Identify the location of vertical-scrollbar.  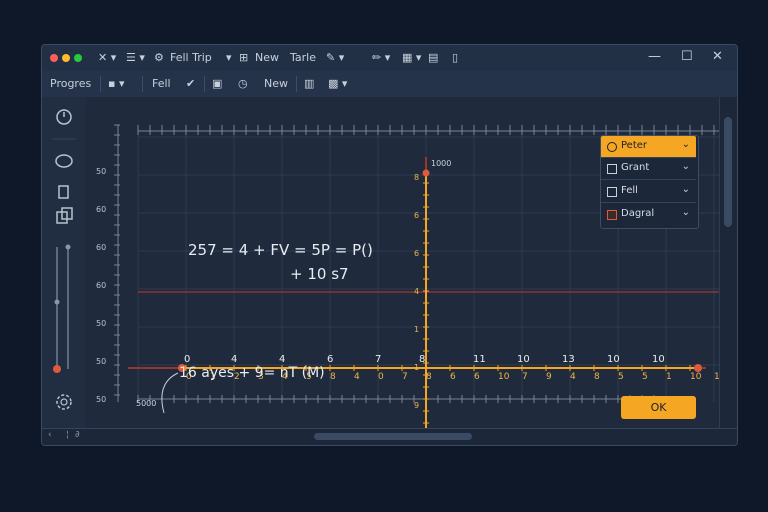
(728, 263).